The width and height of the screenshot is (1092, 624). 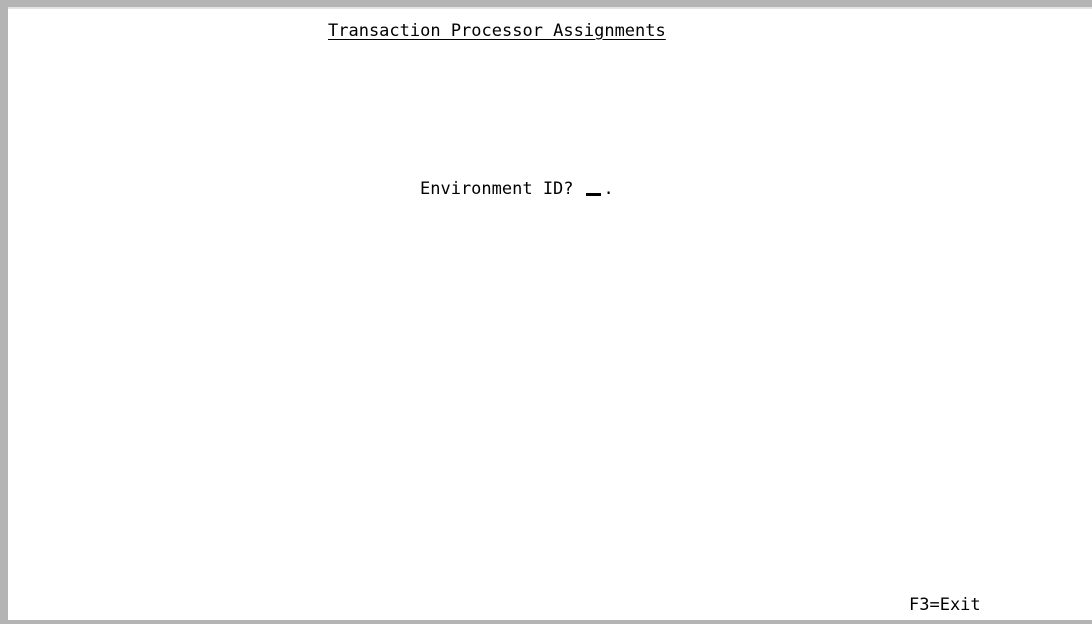 What do you see at coordinates (593, 188) in the screenshot?
I see `environment-id-input` at bounding box center [593, 188].